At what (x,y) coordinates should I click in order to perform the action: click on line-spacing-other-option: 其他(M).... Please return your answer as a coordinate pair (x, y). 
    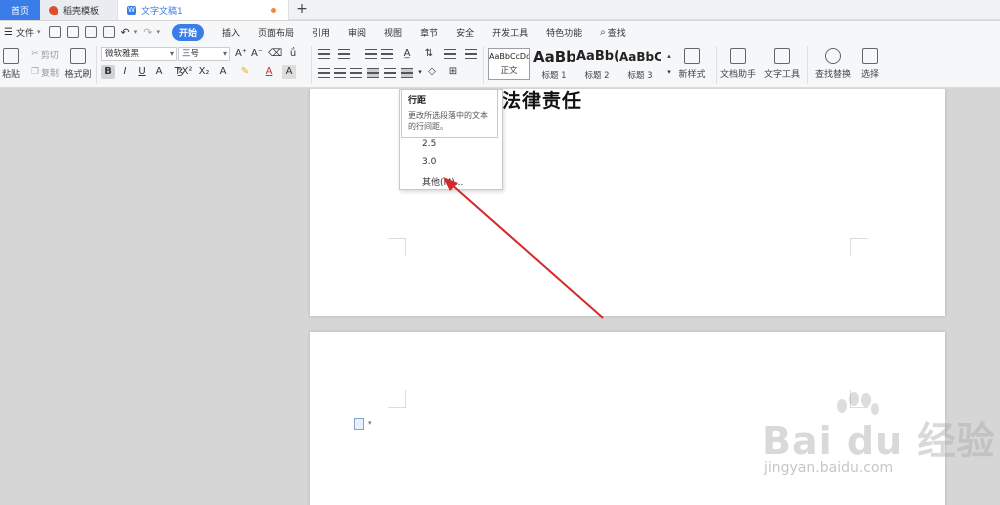
    Looking at the image, I should click on (442, 181).